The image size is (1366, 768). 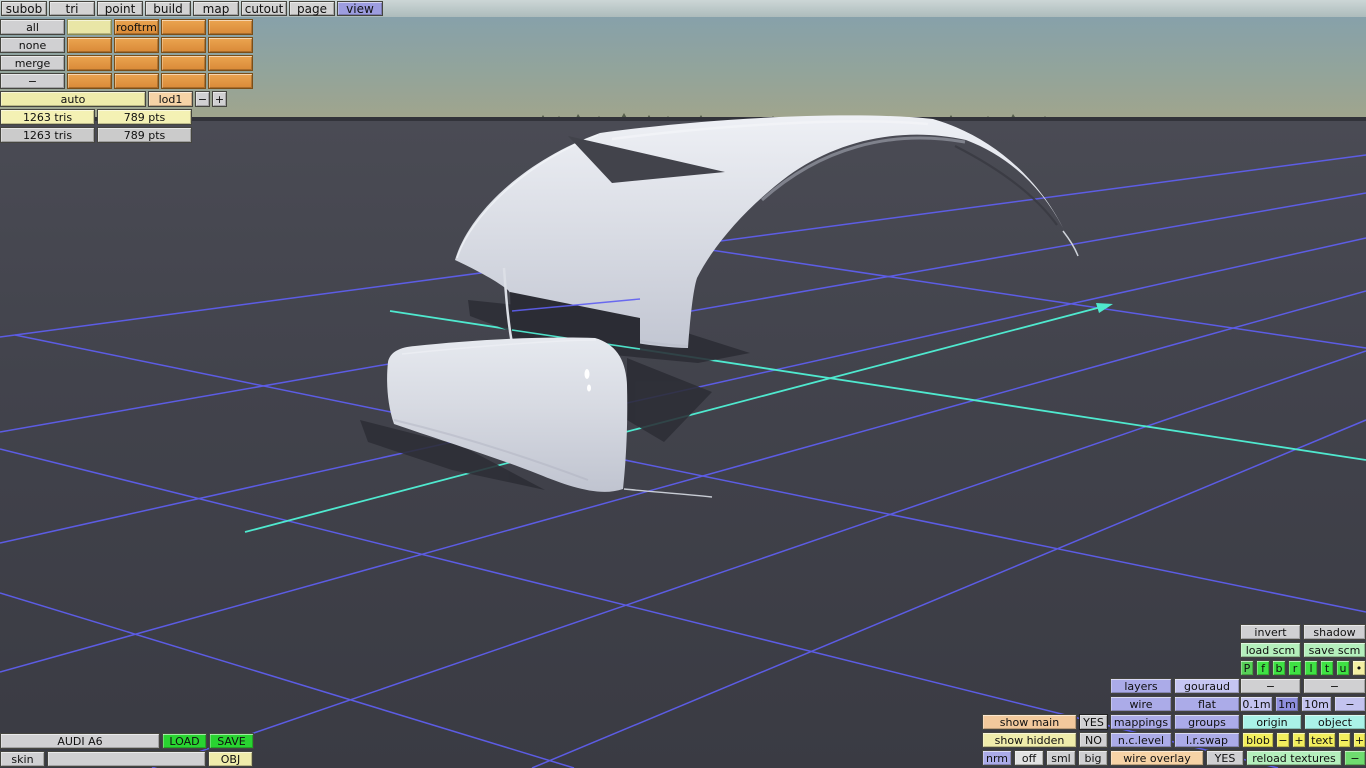 I want to click on tab-view: view, so click(x=360, y=8).